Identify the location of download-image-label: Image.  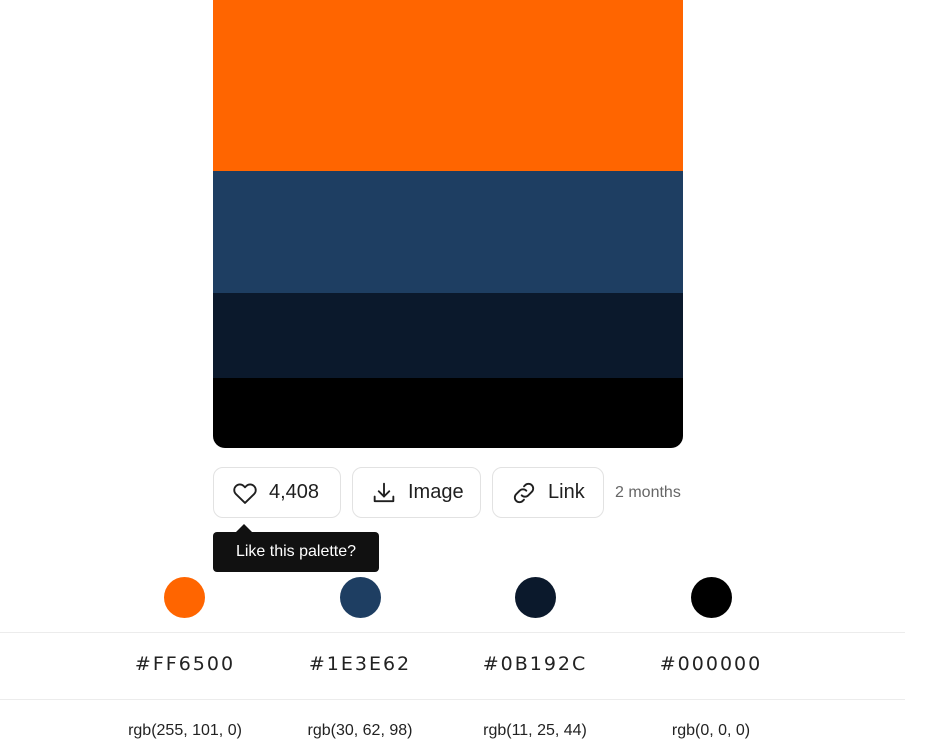
(436, 492).